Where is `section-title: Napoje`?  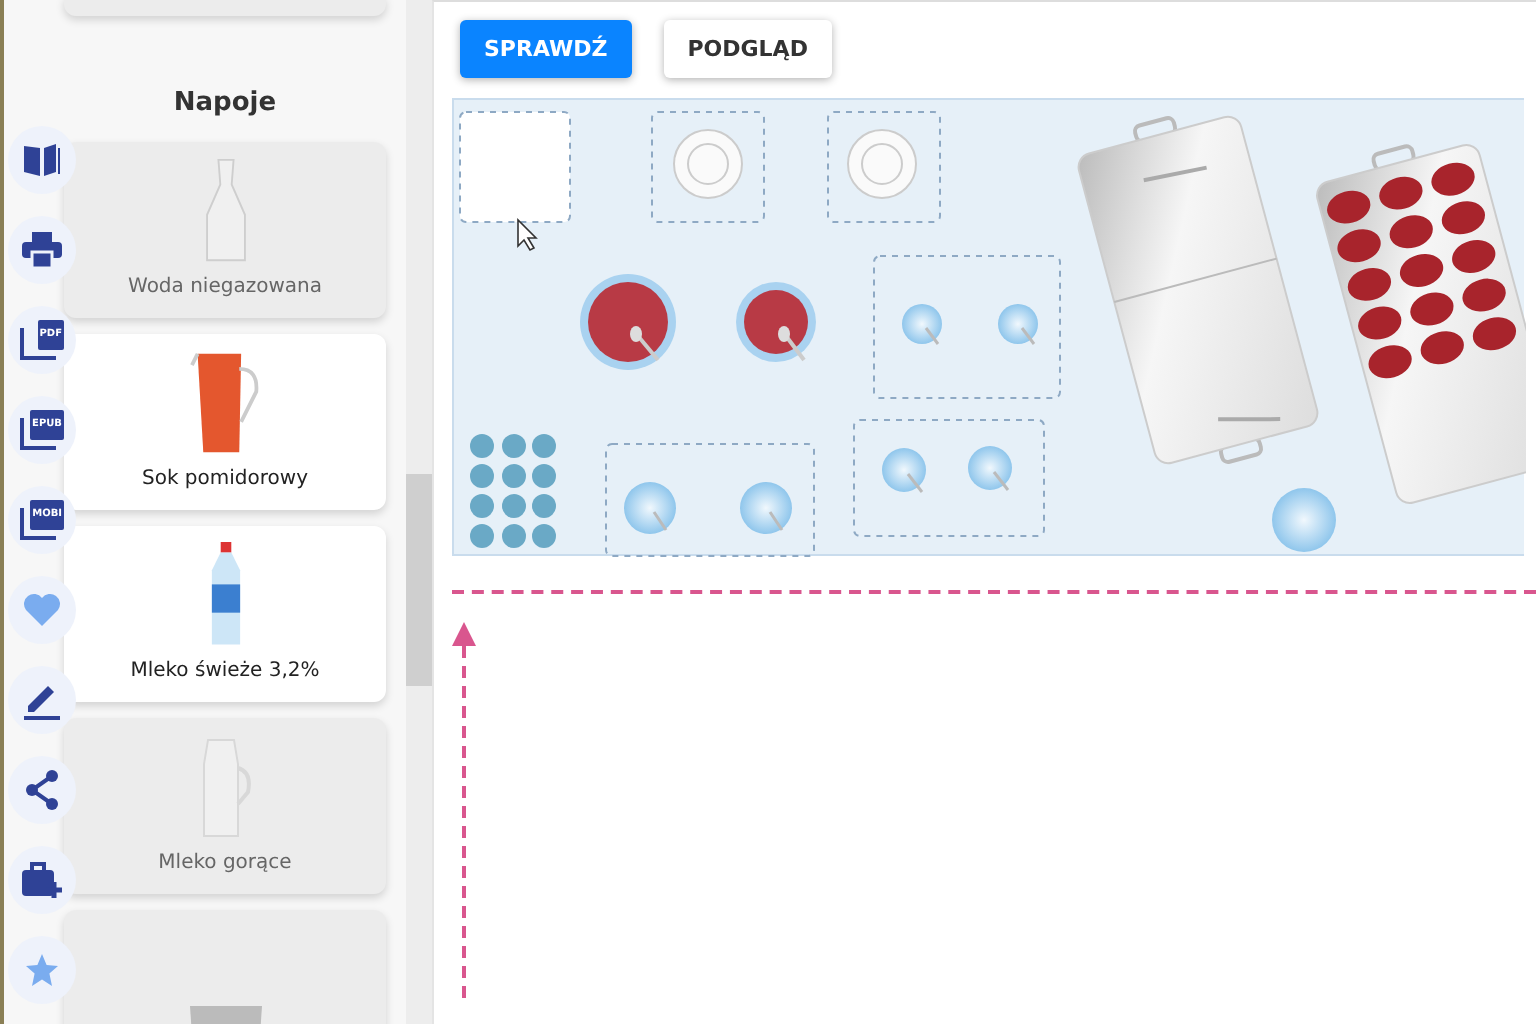
section-title: Napoje is located at coordinates (225, 103).